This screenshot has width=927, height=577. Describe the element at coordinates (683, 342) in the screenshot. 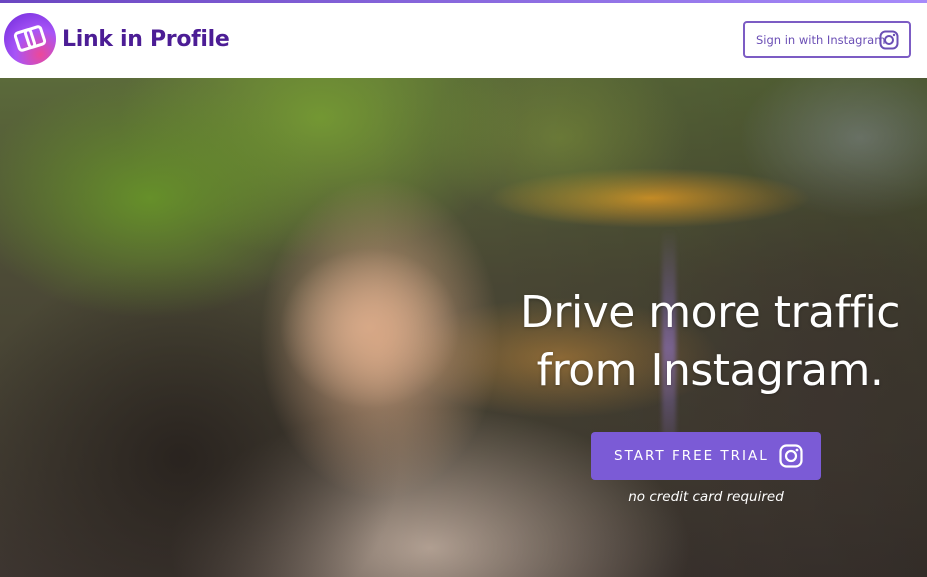

I see `hero-headline: Drive more traffic from Instagram.` at that location.